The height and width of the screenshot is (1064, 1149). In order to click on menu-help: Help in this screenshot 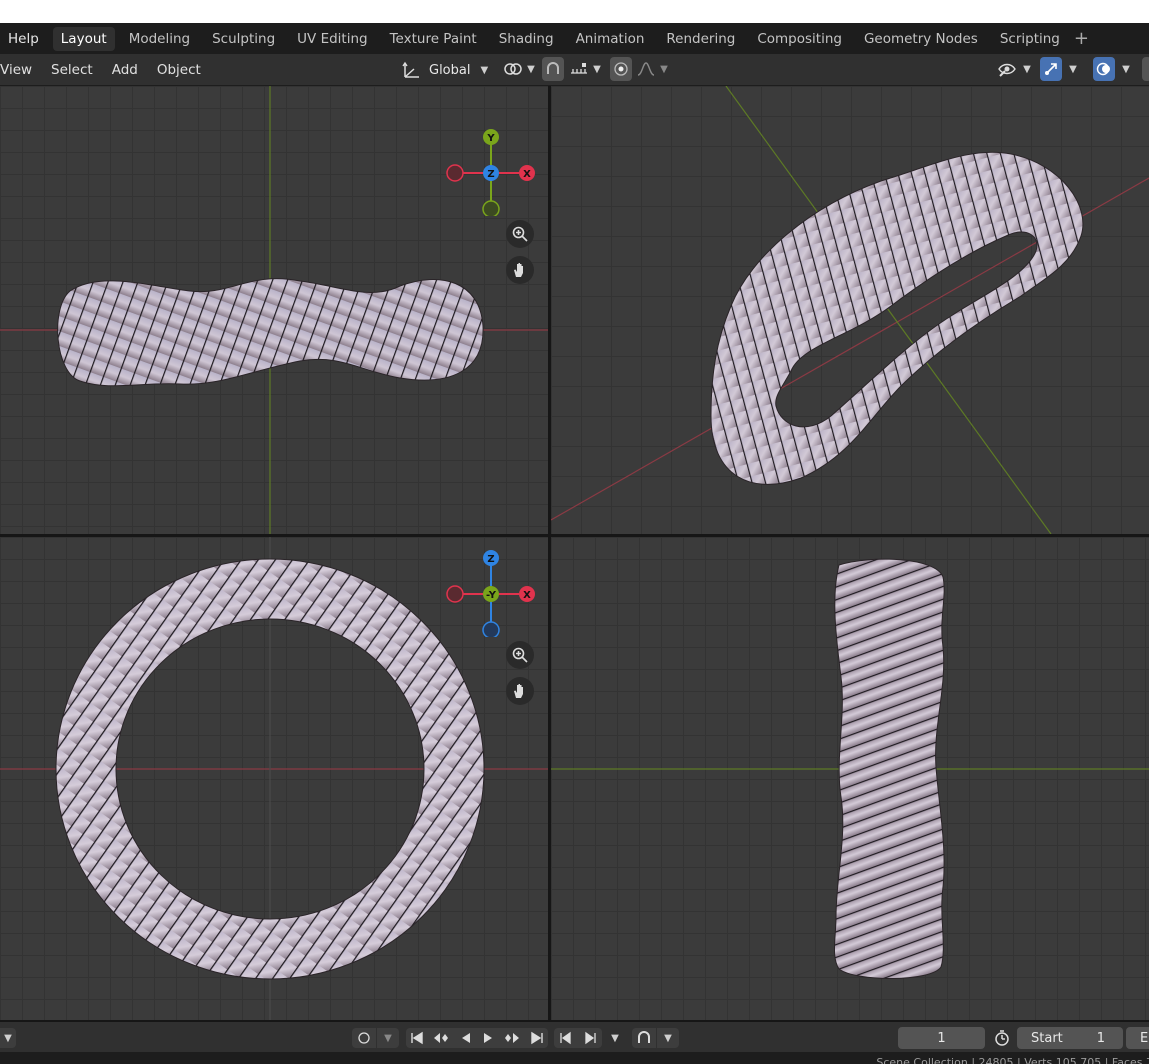, I will do `click(23, 39)`.